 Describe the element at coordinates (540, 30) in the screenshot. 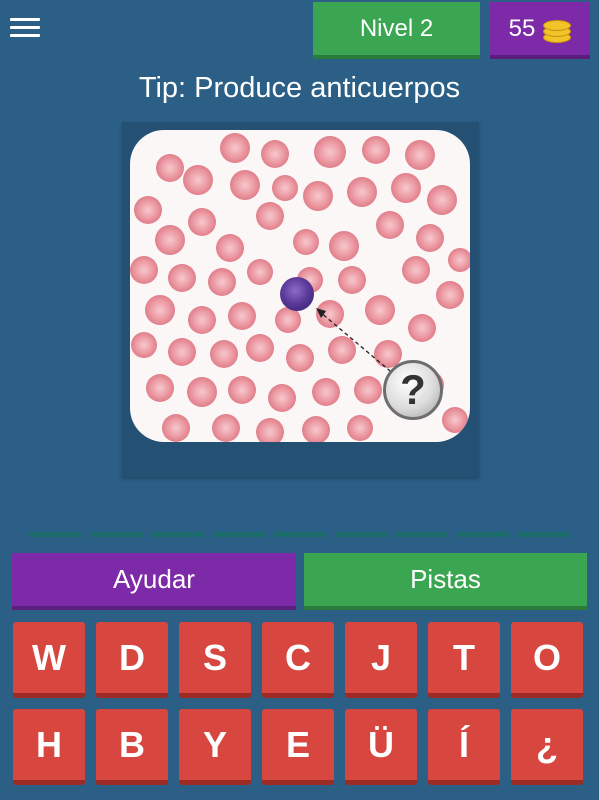

I see `coins-button: 55` at that location.